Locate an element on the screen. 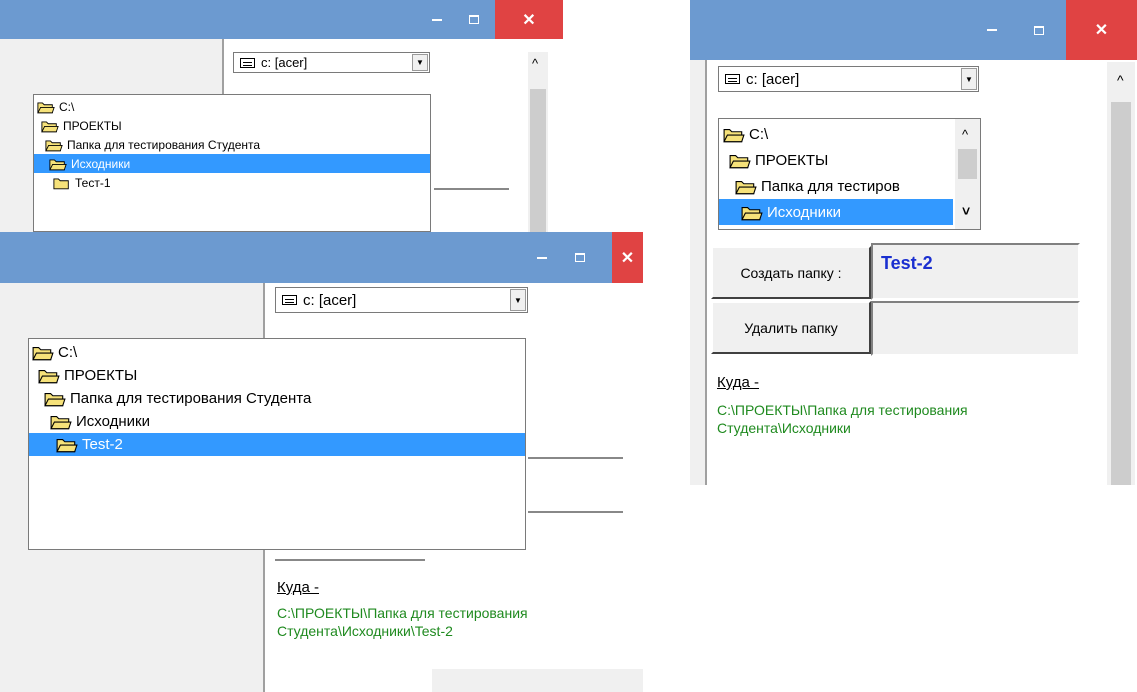  tree-item: Папка для тестиров is located at coordinates (817, 186).